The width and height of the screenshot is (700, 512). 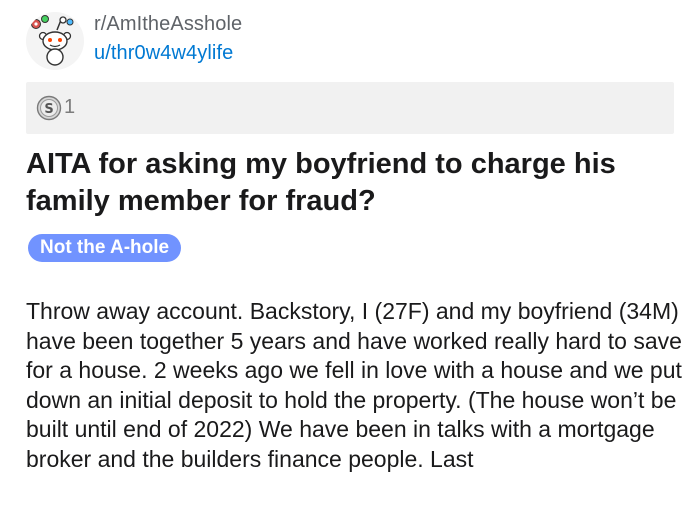 What do you see at coordinates (70, 107) in the screenshot?
I see `award-count: 1` at bounding box center [70, 107].